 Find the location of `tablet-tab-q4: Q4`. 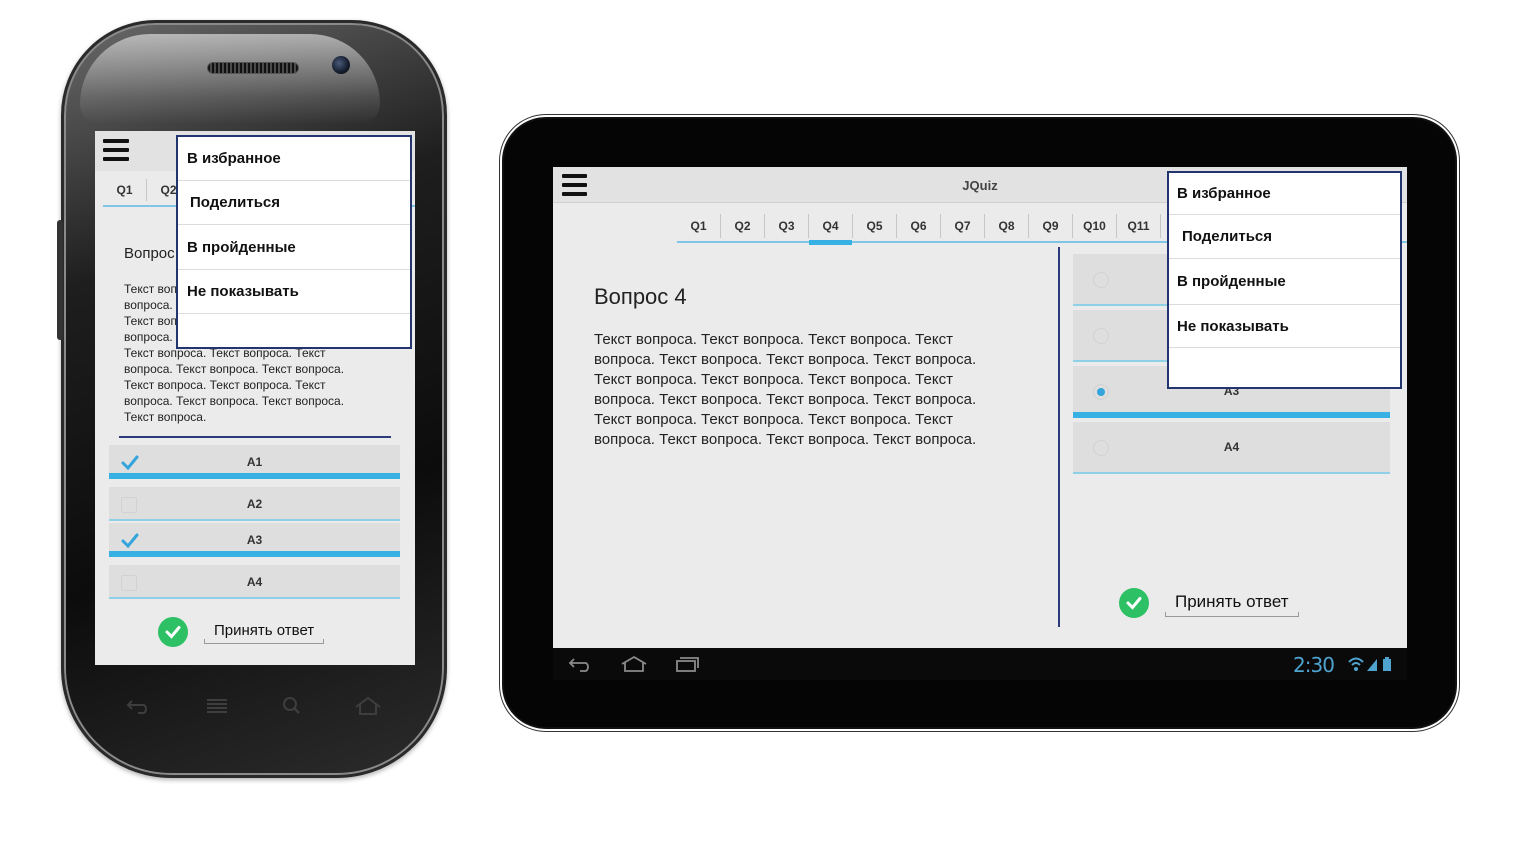

tablet-tab-q4: Q4 is located at coordinates (831, 229).